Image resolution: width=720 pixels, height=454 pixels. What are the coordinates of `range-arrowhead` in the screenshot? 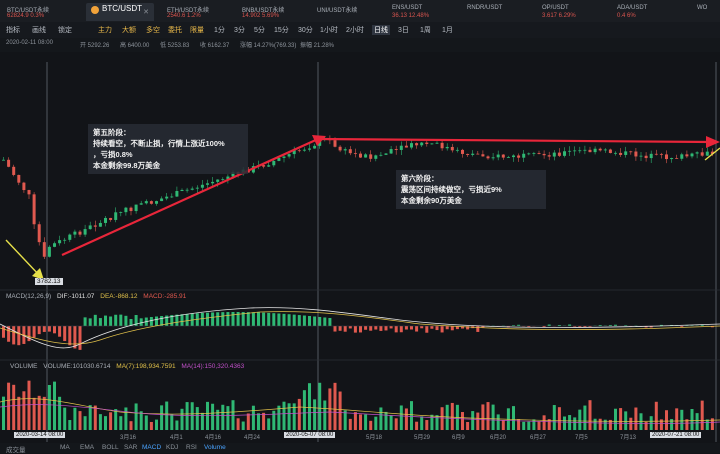 It's located at (713, 142).